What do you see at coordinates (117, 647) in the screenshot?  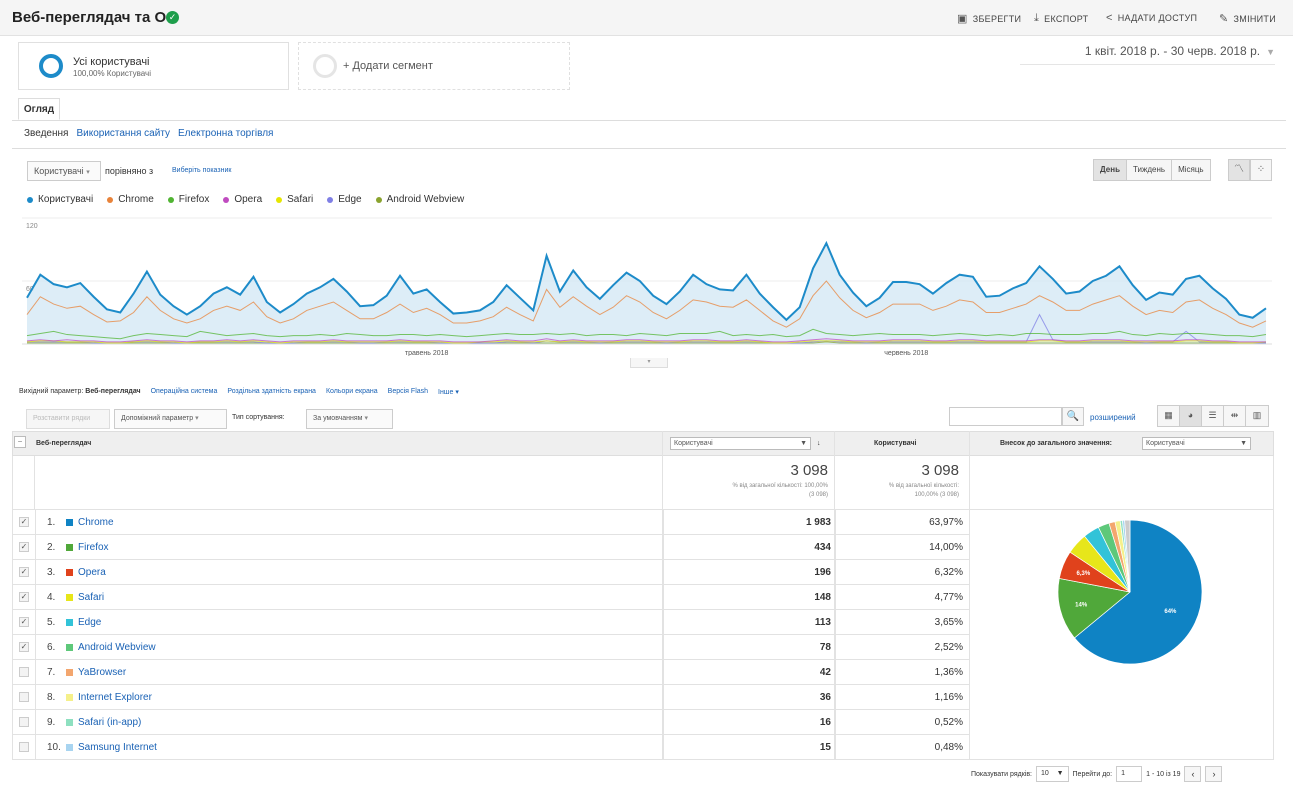 I see `row-browser-link: Android Webview` at bounding box center [117, 647].